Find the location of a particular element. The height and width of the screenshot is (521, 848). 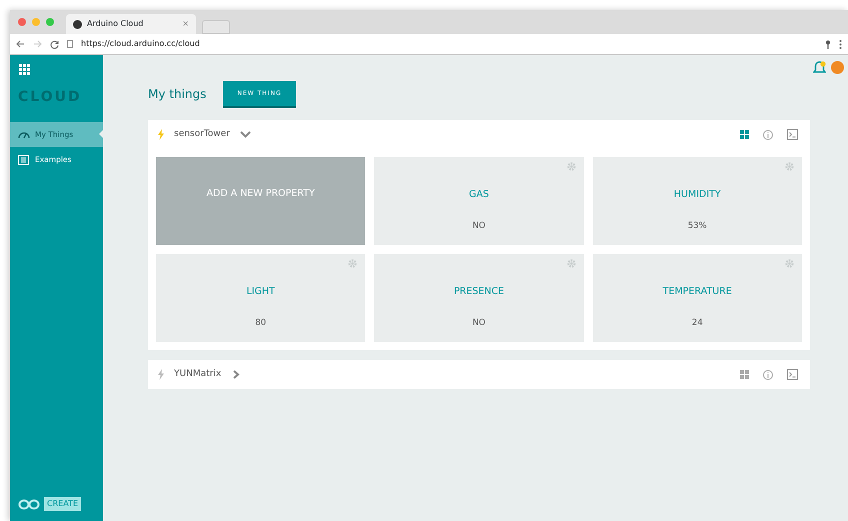

close-tab-icon: × is located at coordinates (185, 24).